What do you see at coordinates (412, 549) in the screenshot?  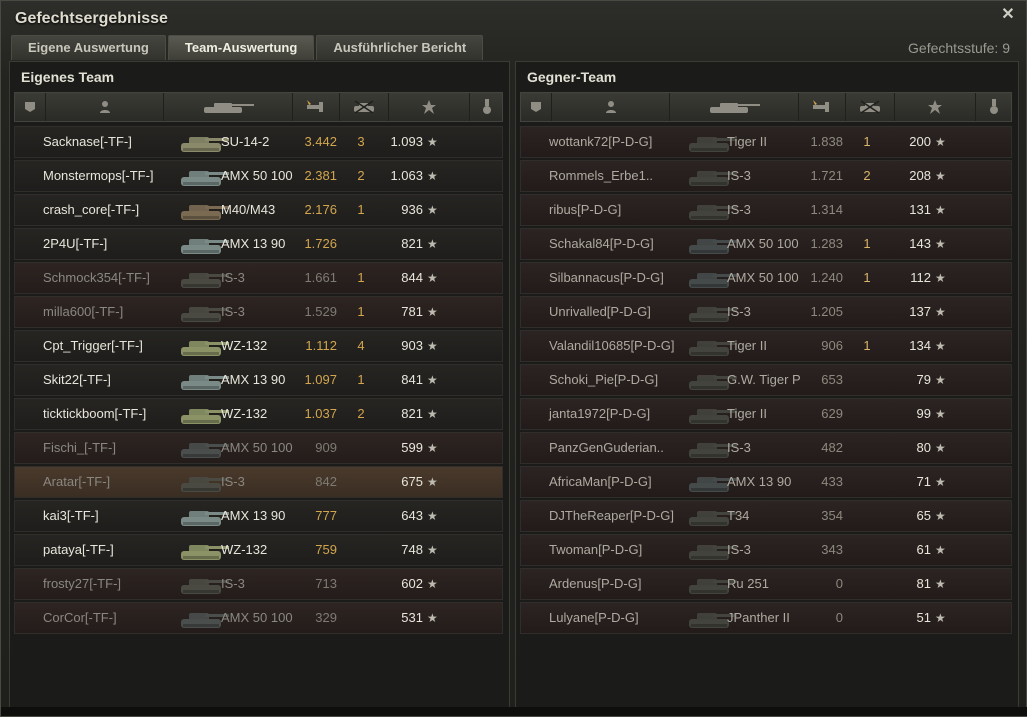 I see `xp-value: 748` at bounding box center [412, 549].